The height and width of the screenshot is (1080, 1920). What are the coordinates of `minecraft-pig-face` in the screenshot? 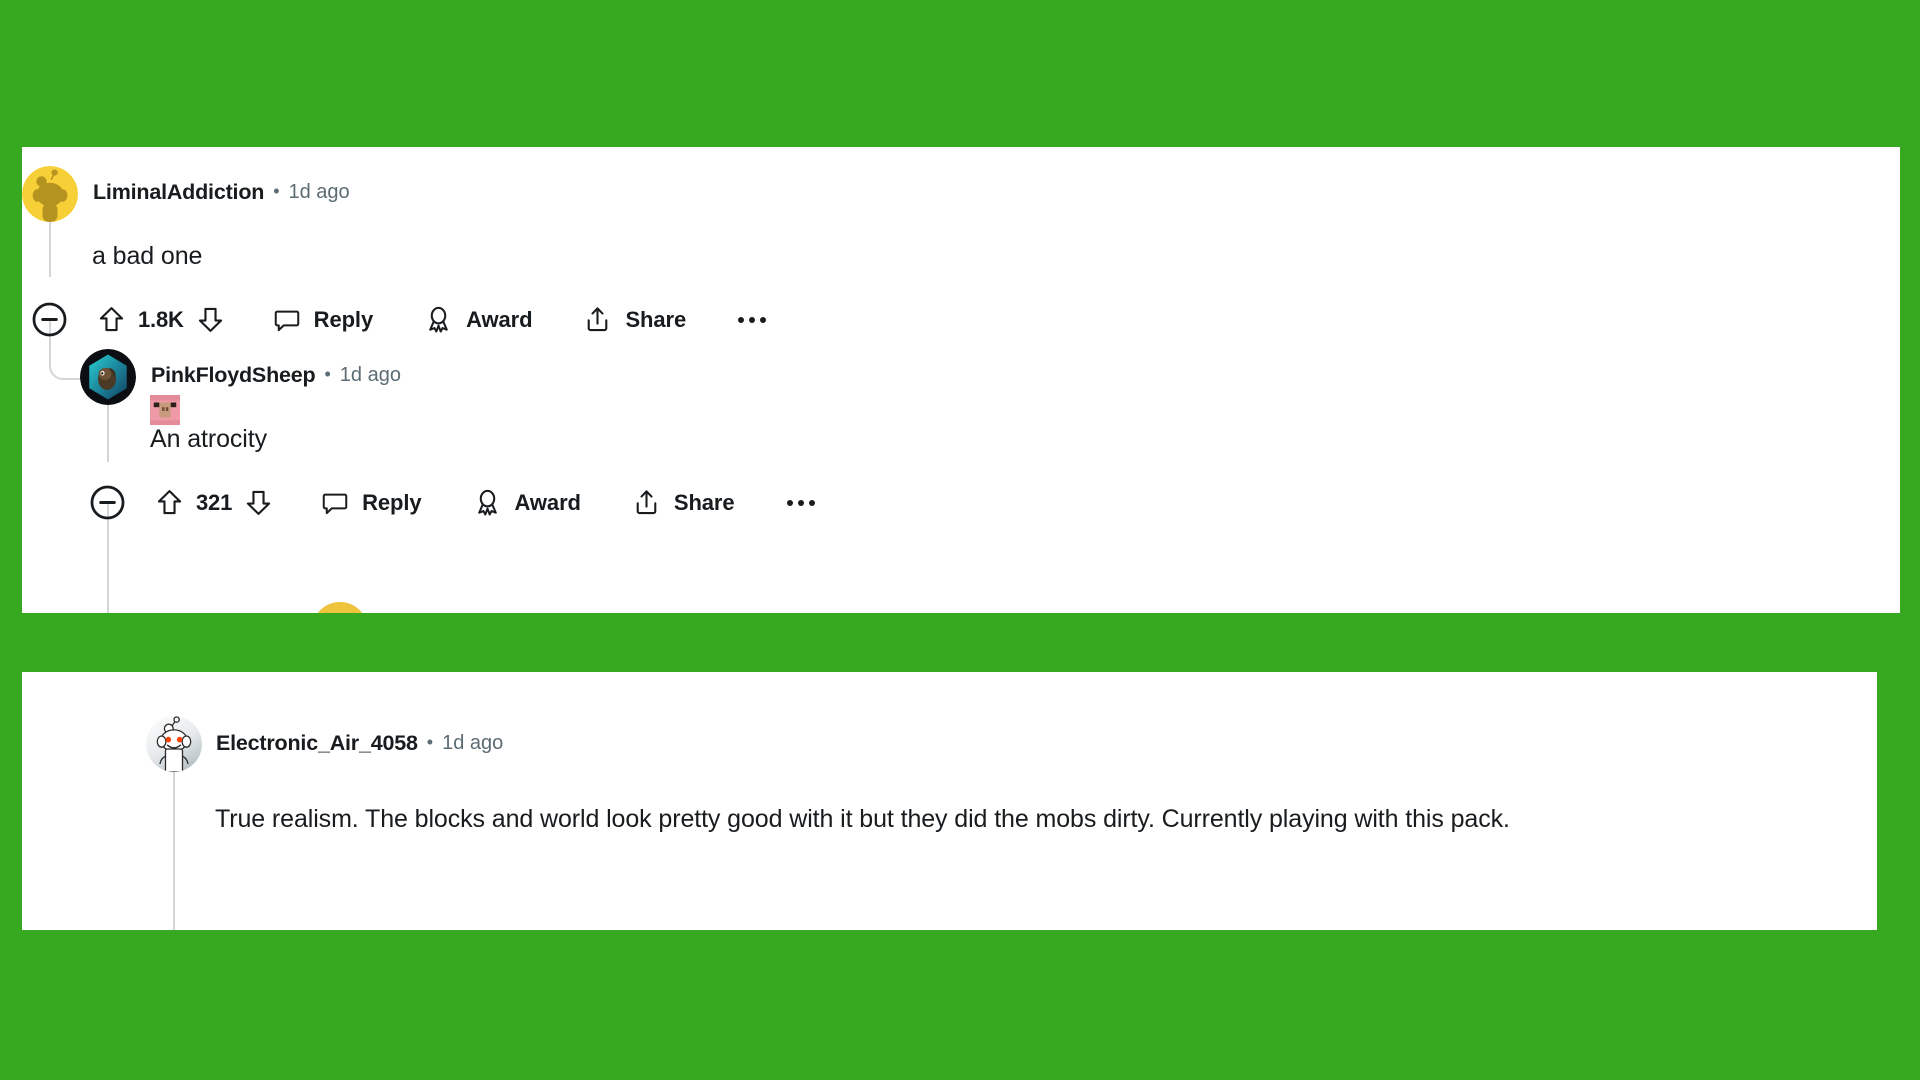 It's located at (165, 410).